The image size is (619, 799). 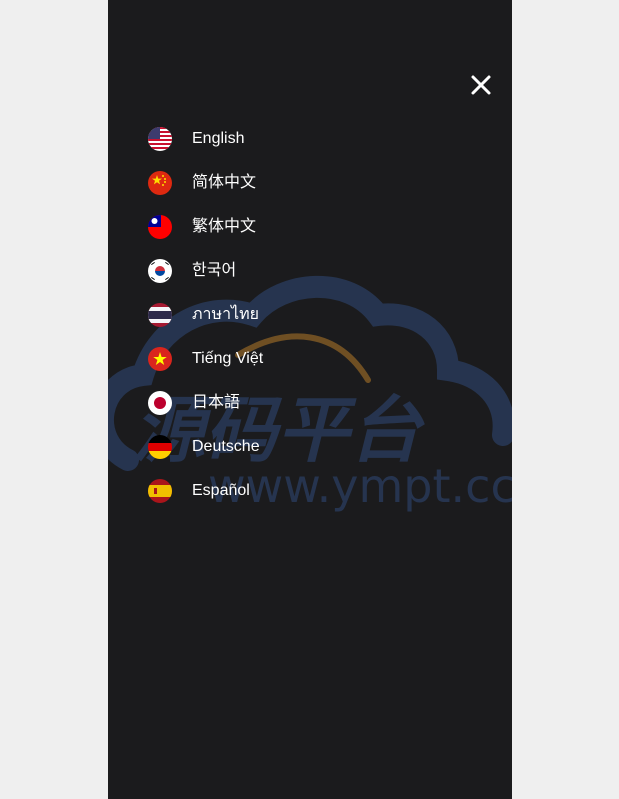 What do you see at coordinates (308, 227) in the screenshot?
I see `language-option-traditional-chinese: 繁体中文` at bounding box center [308, 227].